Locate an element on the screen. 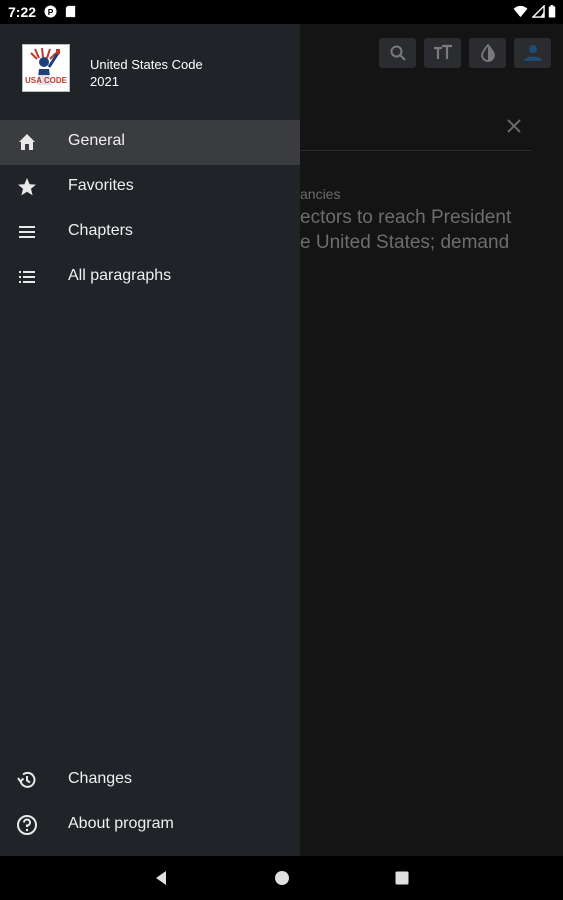  statue-of-liberty-icon: USA CODE is located at coordinates (46, 68).